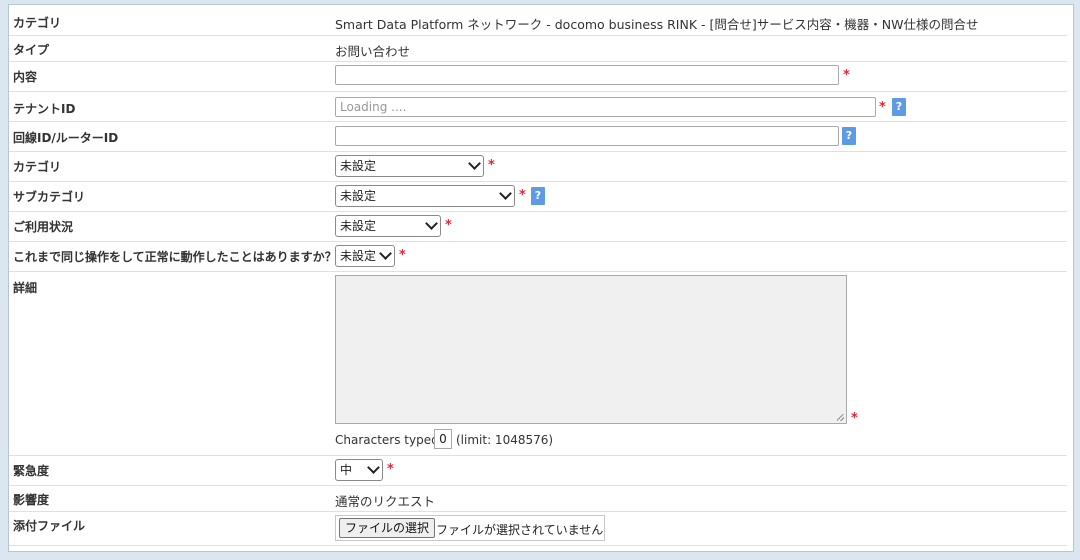  What do you see at coordinates (25, 288) in the screenshot?
I see `details-label: 詳細` at bounding box center [25, 288].